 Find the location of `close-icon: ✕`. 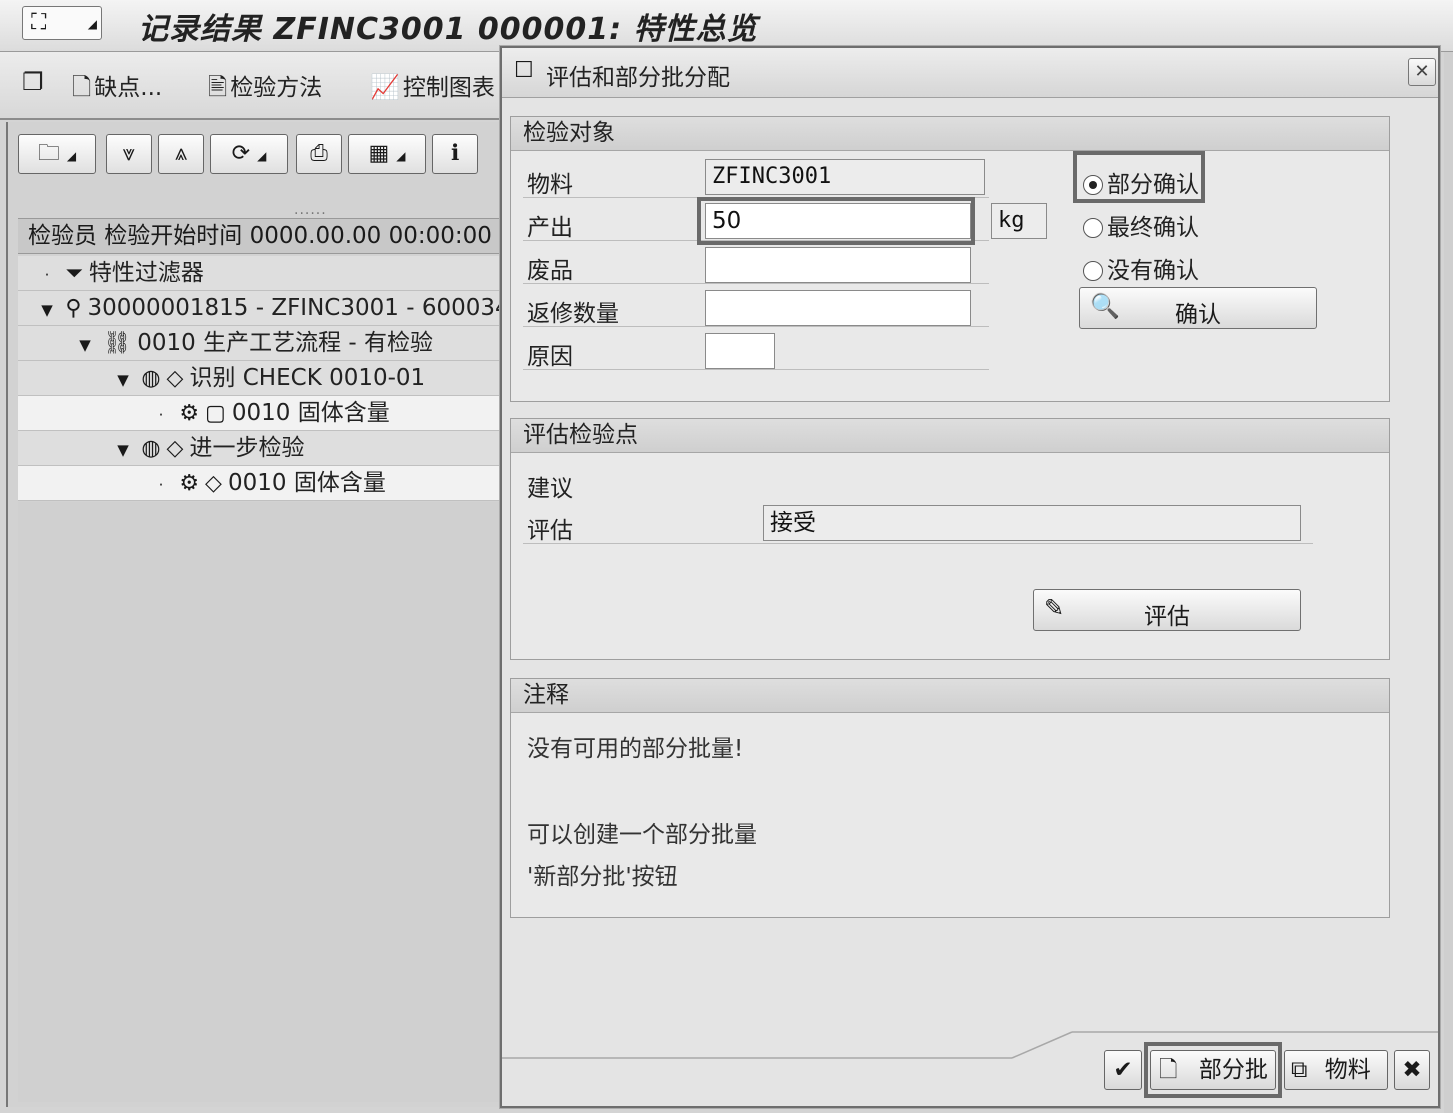

close-icon: ✕ is located at coordinates (1422, 72).